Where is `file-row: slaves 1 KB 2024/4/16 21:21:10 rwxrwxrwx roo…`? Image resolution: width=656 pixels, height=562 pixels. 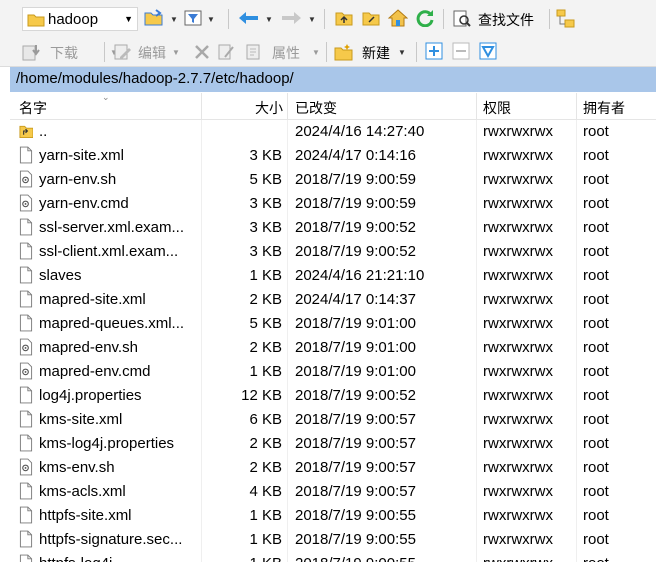
file-row: slaves 1 KB 2024/4/16 21:21:10 rwxrwxrwx roo… is located at coordinates (333, 276).